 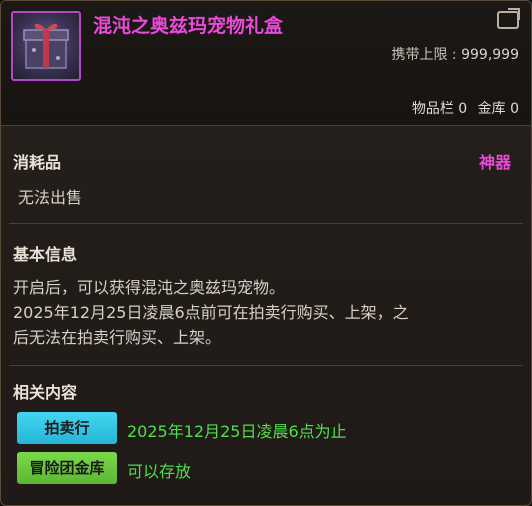 I want to click on item-category: 消耗品, so click(x=37, y=162).